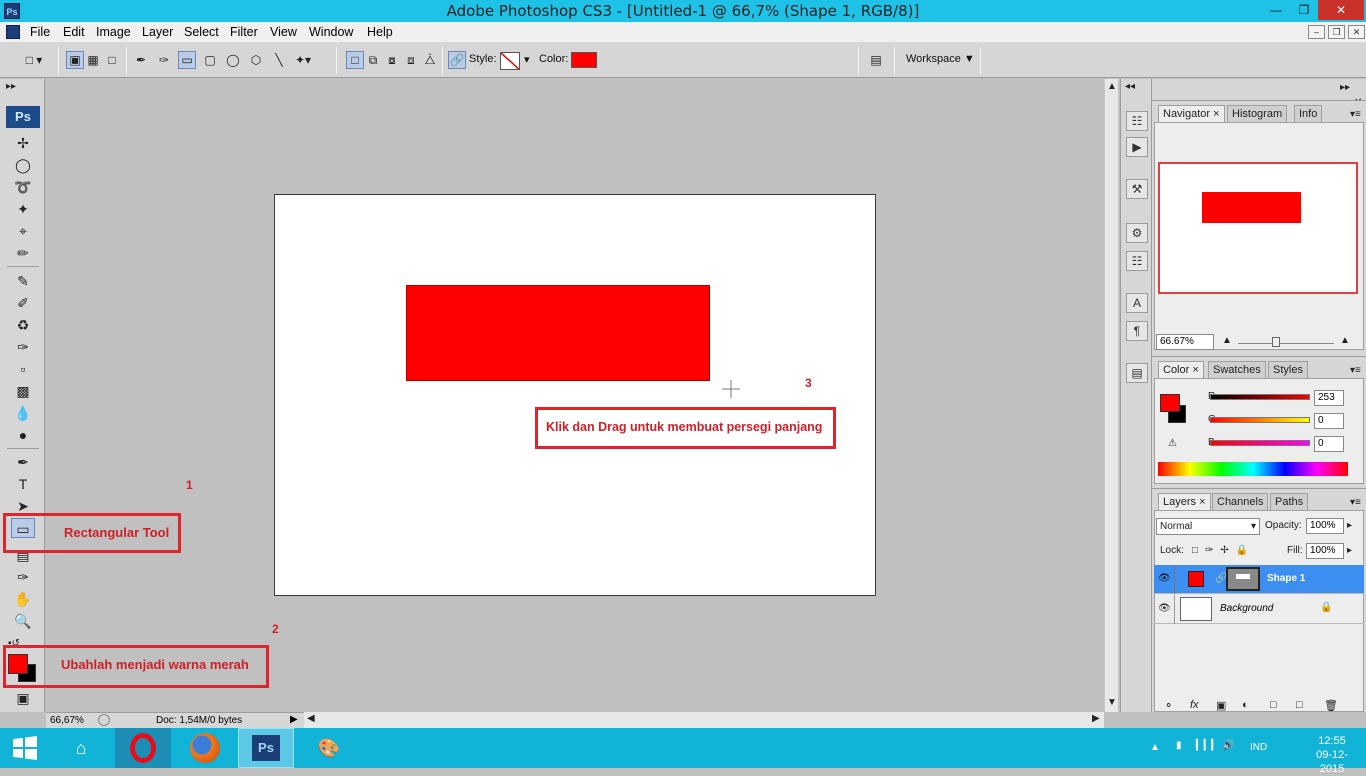 Image resolution: width=1366 pixels, height=776 pixels. Describe the element at coordinates (1184, 501) in the screenshot. I see `tab-layers: Layers ×` at that location.